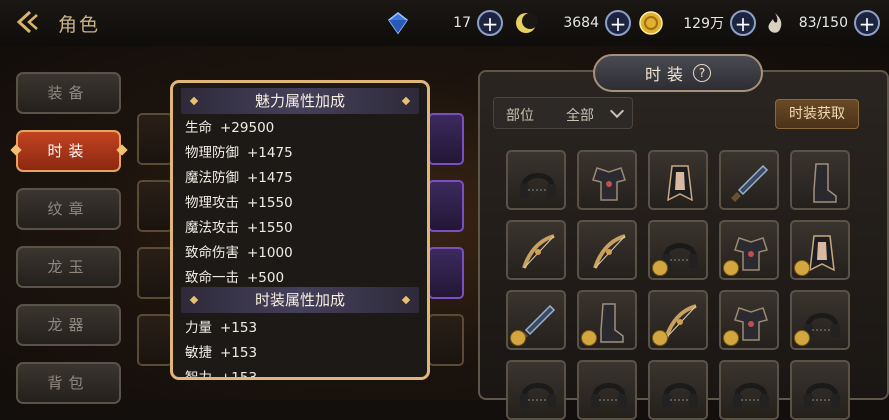 This screenshot has width=889, height=420. I want to click on add-stamina-button: +, so click(867, 23).